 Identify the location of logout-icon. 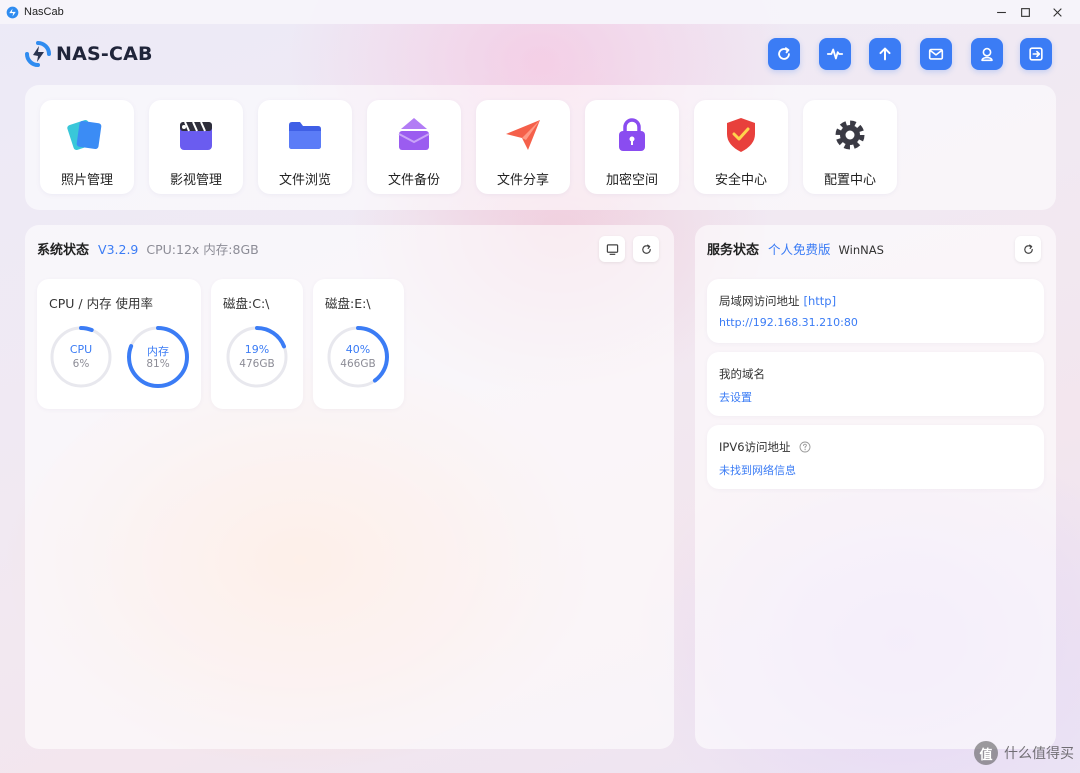
(1036, 54).